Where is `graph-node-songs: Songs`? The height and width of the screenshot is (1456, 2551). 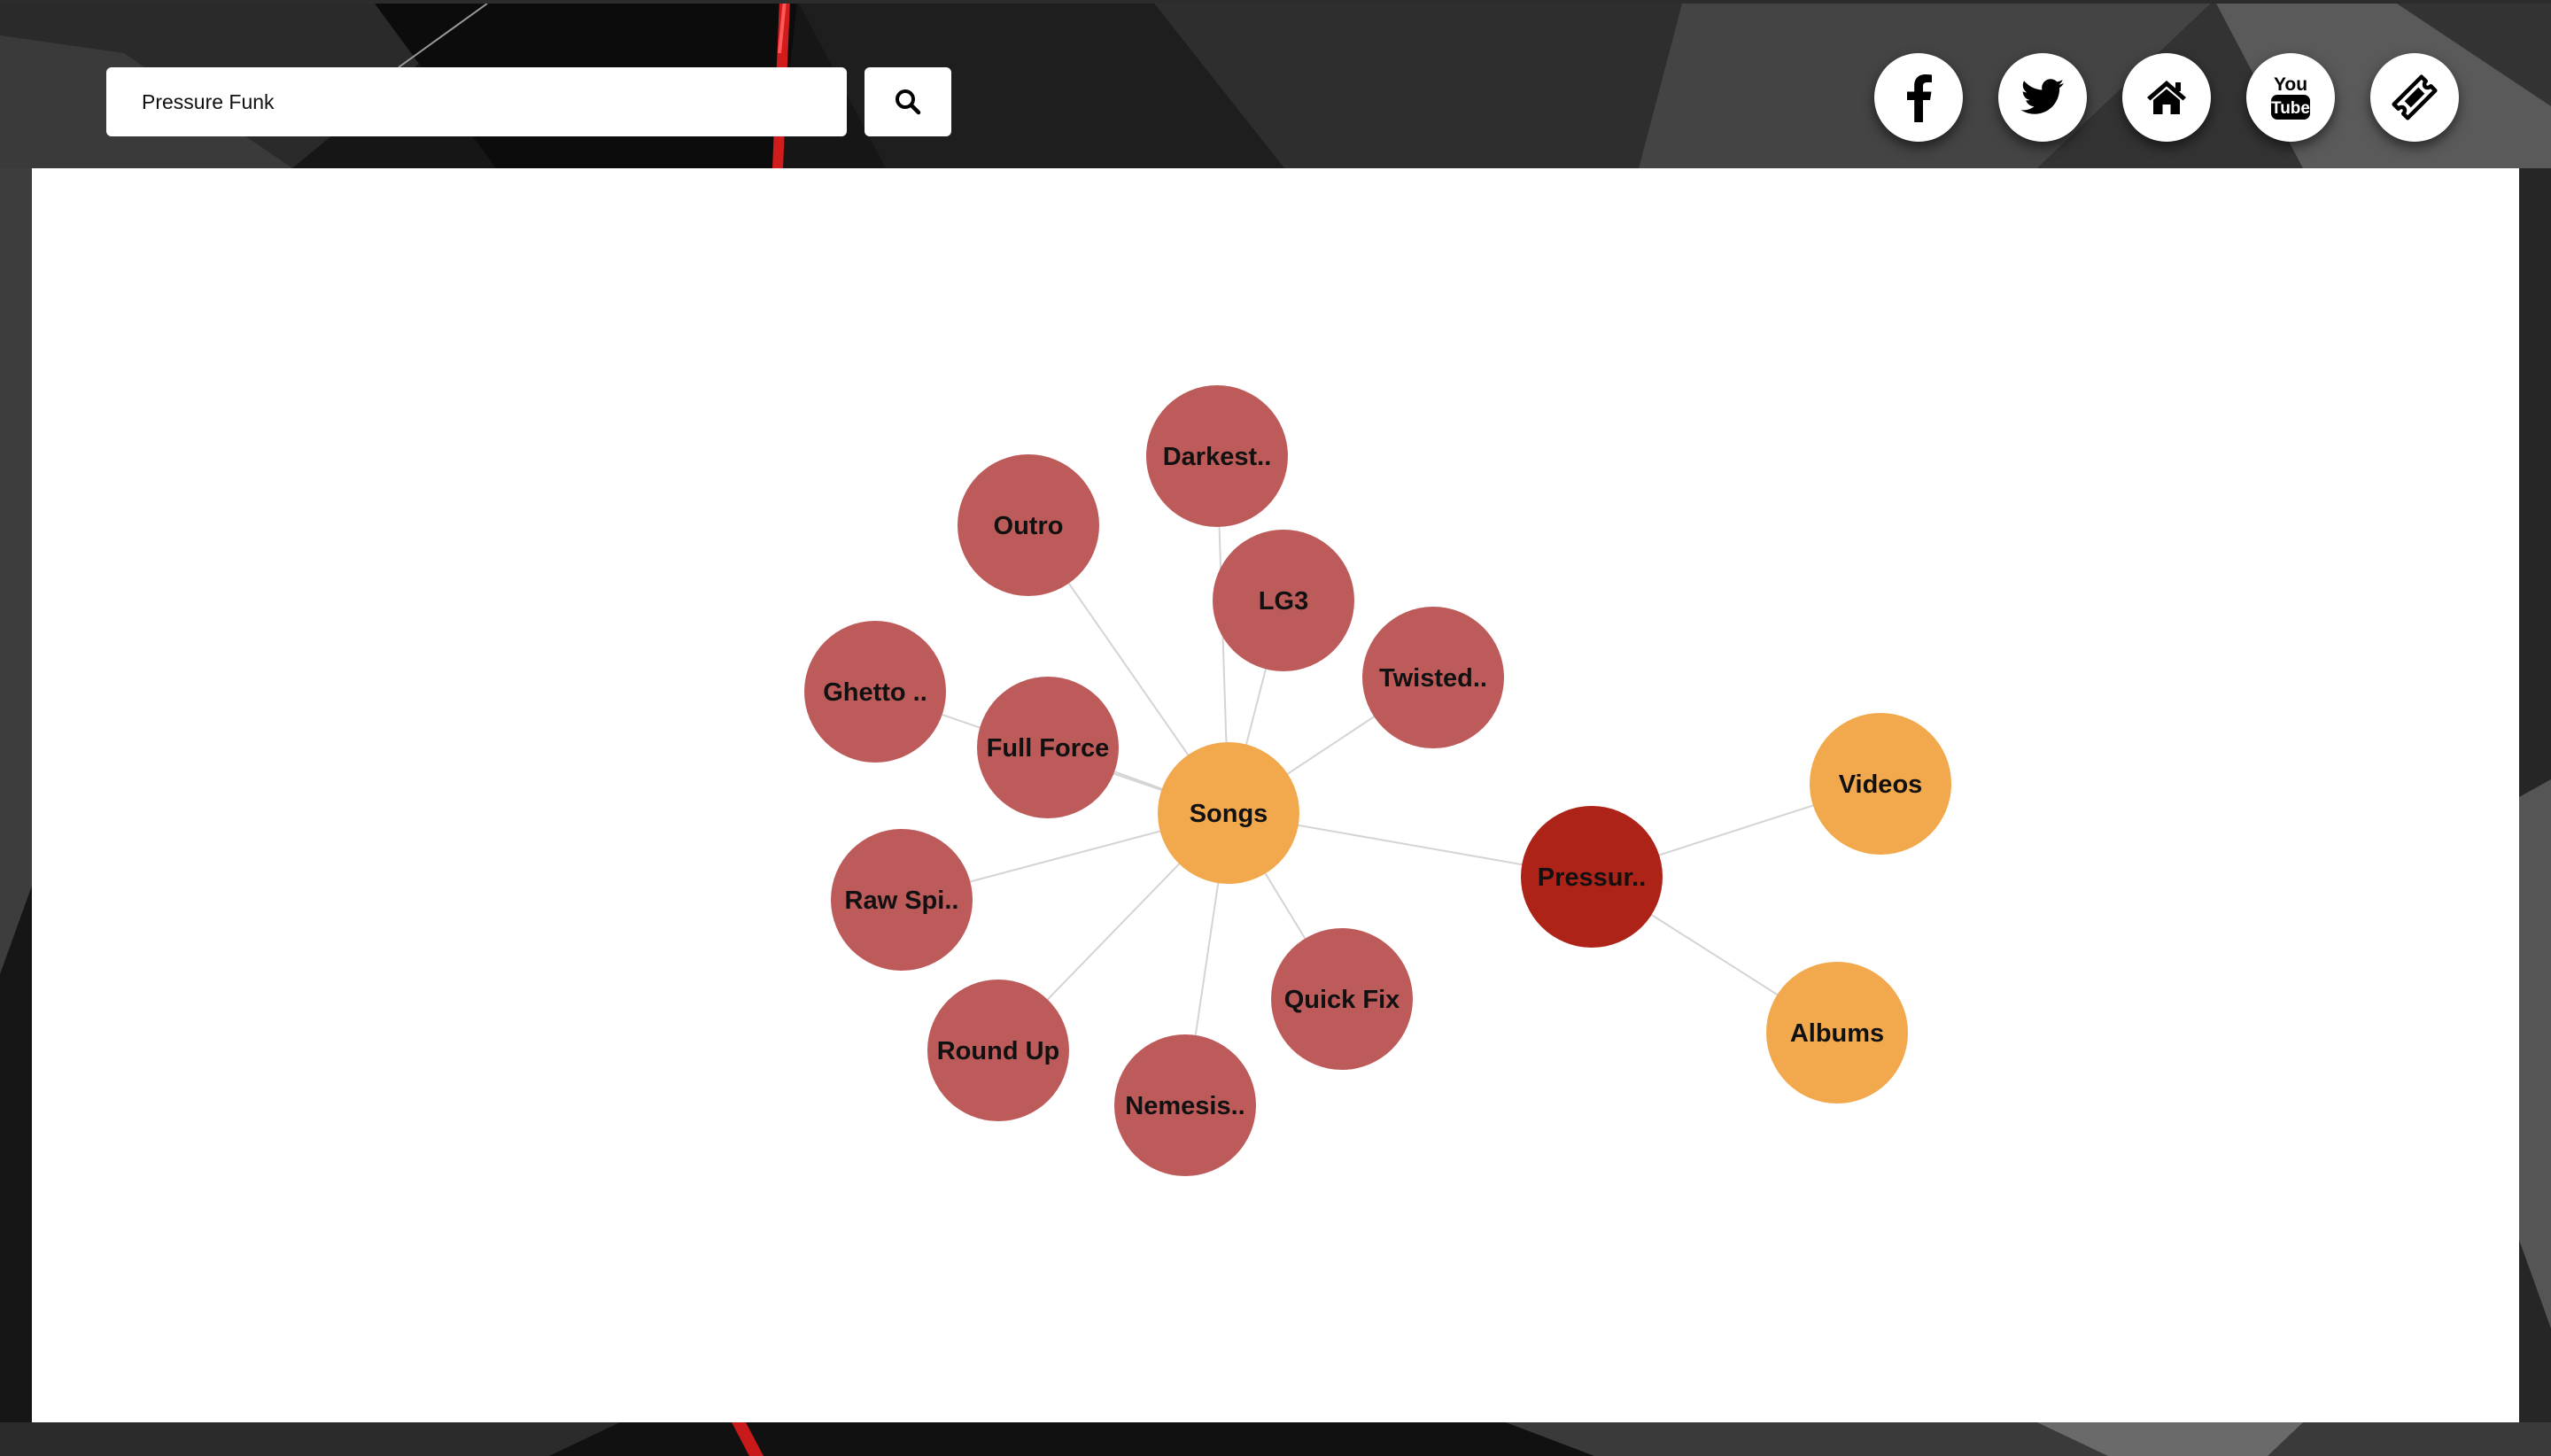 graph-node-songs: Songs is located at coordinates (1228, 813).